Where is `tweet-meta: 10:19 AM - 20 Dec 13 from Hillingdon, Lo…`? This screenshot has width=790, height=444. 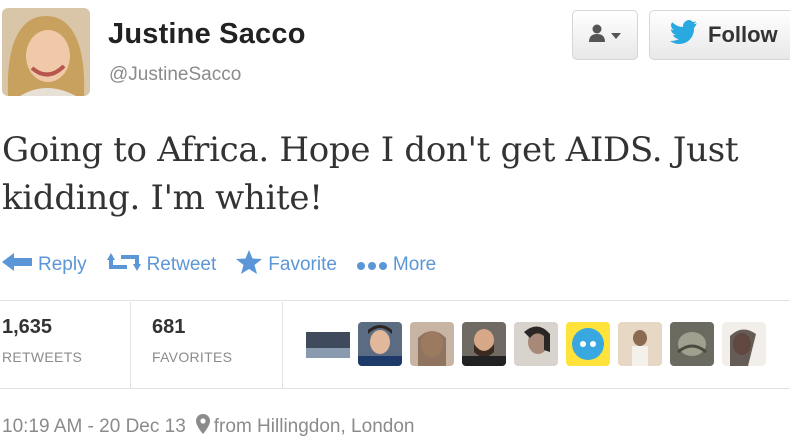 tweet-meta: 10:19 AM - 20 Dec 13 from Hillingdon, Lo… is located at coordinates (208, 427).